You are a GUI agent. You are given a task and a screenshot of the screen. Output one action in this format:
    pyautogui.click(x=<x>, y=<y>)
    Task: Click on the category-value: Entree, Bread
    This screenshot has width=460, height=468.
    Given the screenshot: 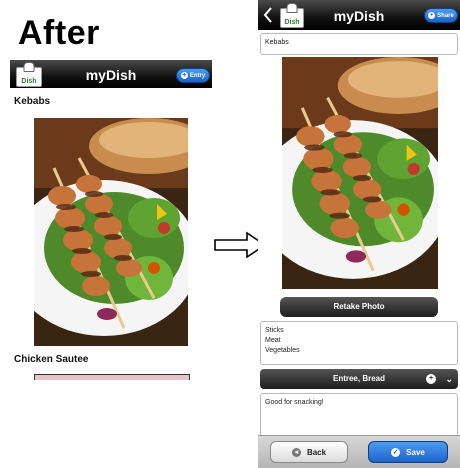 What is the action you would take?
    pyautogui.click(x=359, y=378)
    